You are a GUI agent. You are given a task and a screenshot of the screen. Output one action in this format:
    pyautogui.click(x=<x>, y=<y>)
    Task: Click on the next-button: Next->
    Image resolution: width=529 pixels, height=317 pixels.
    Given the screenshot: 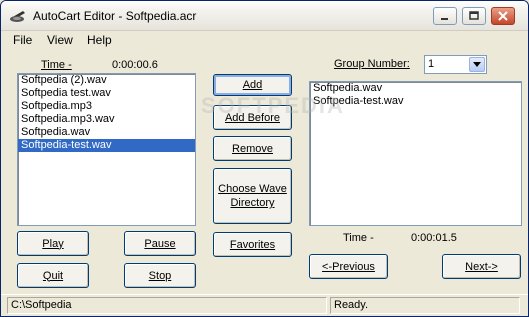 What is the action you would take?
    pyautogui.click(x=481, y=266)
    